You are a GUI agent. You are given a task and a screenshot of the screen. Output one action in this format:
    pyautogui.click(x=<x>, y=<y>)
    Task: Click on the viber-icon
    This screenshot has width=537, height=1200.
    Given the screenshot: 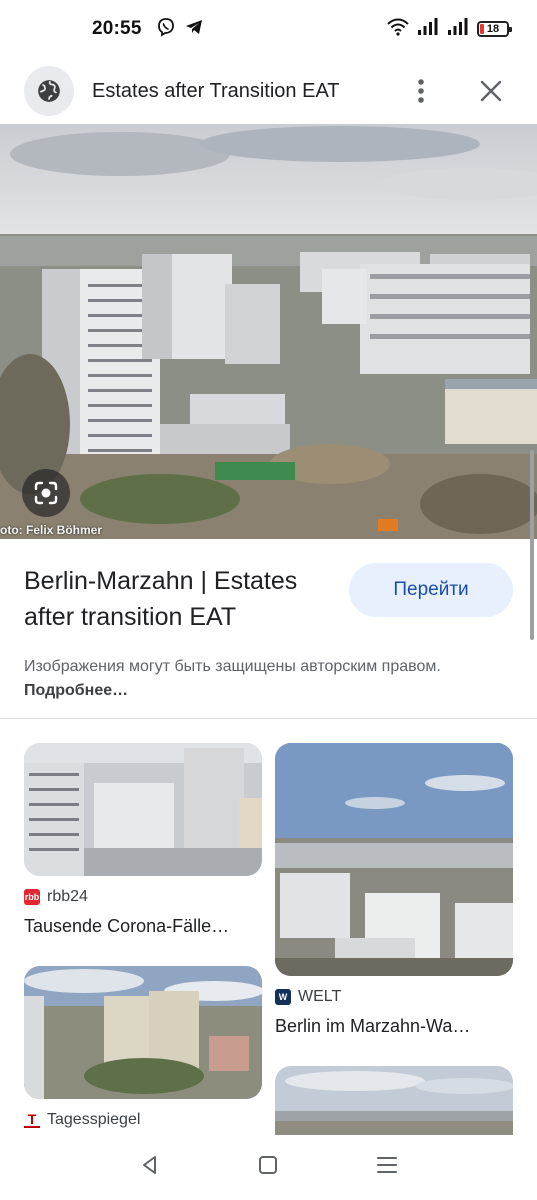 What is the action you would take?
    pyautogui.click(x=166, y=29)
    